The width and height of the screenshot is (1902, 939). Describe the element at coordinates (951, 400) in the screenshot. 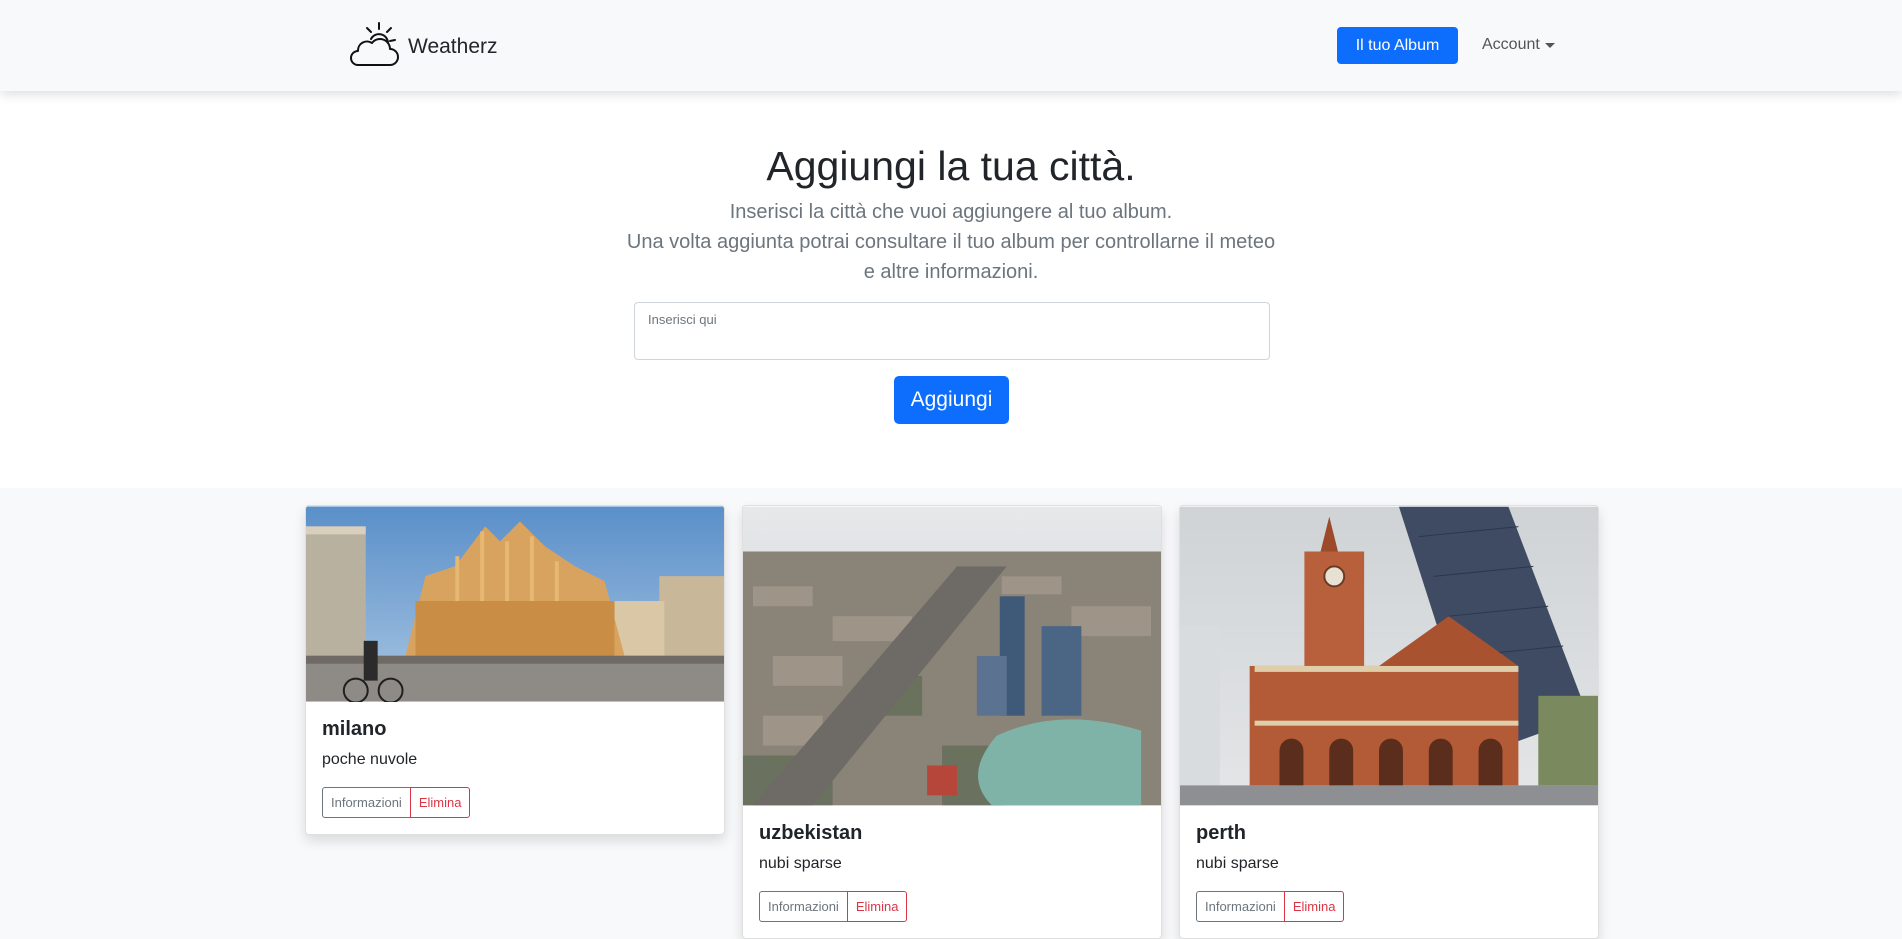

I see `add-city-button: Aggiungi` at that location.